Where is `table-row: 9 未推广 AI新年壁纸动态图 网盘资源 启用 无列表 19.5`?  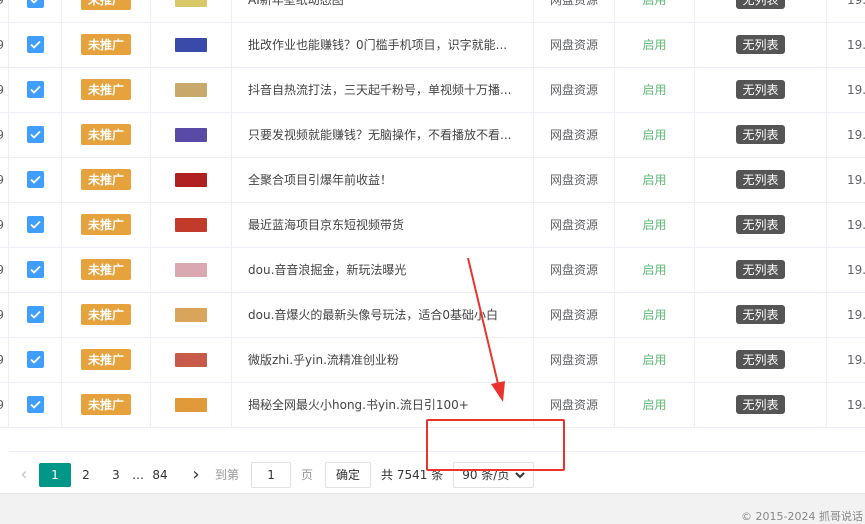
table-row: 9 未推广 AI新年壁纸动态图 网盘资源 启用 无列表 19.5 is located at coordinates (432, 11).